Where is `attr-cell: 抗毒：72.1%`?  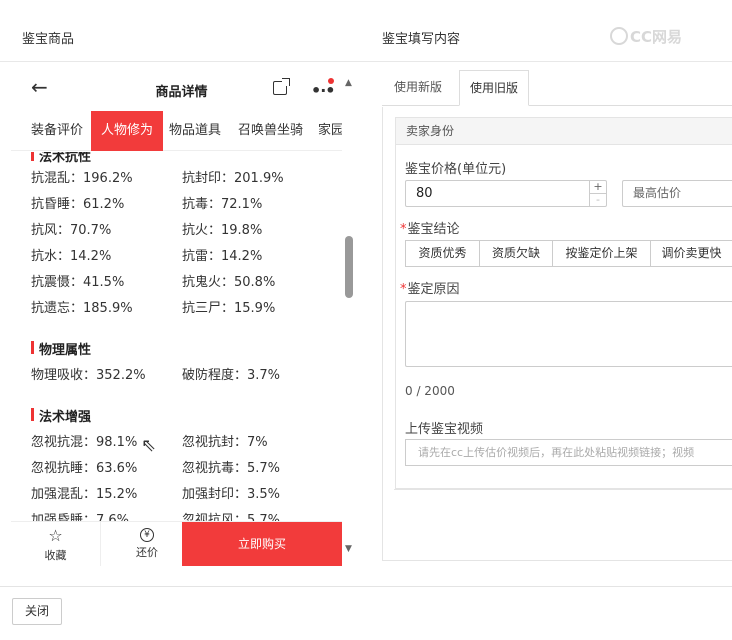
attr-cell: 抗毒：72.1% is located at coordinates (222, 204).